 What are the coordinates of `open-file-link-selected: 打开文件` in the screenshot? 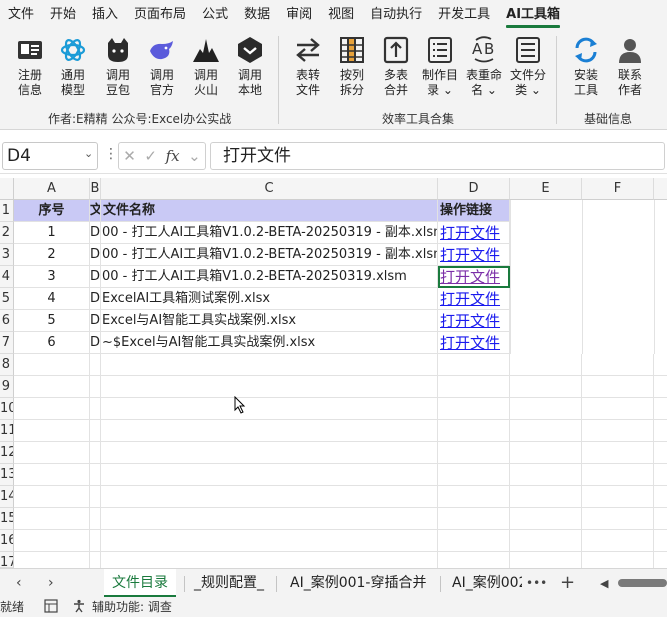 It's located at (474, 277).